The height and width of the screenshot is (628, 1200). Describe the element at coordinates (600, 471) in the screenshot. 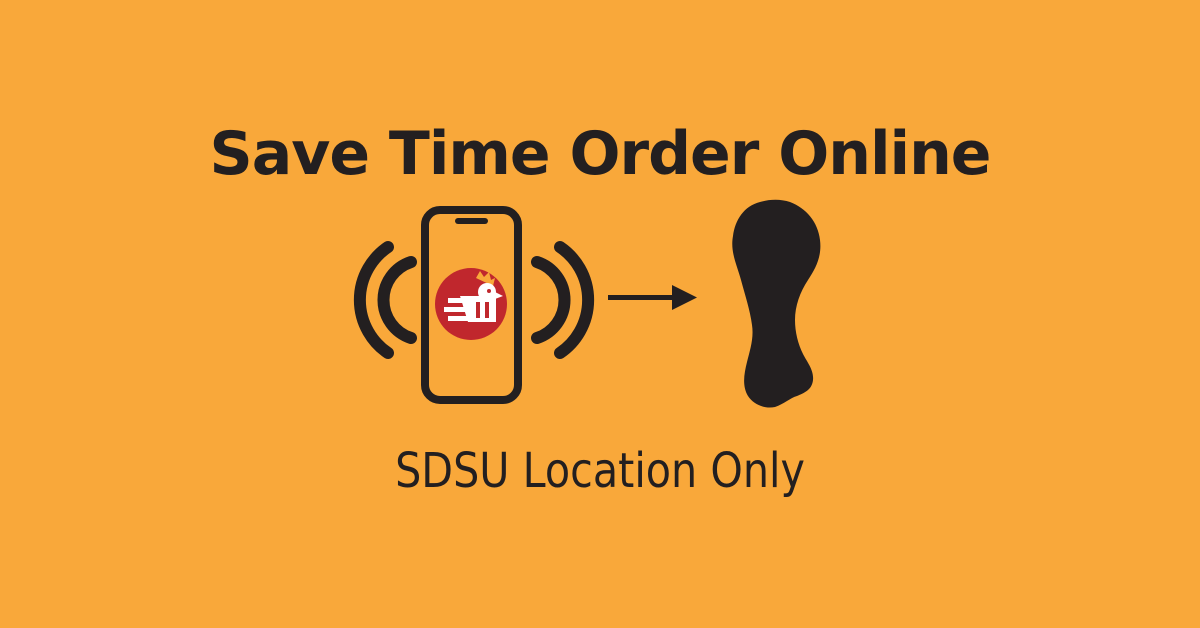

I see `location-note: SDSU Location Only` at that location.